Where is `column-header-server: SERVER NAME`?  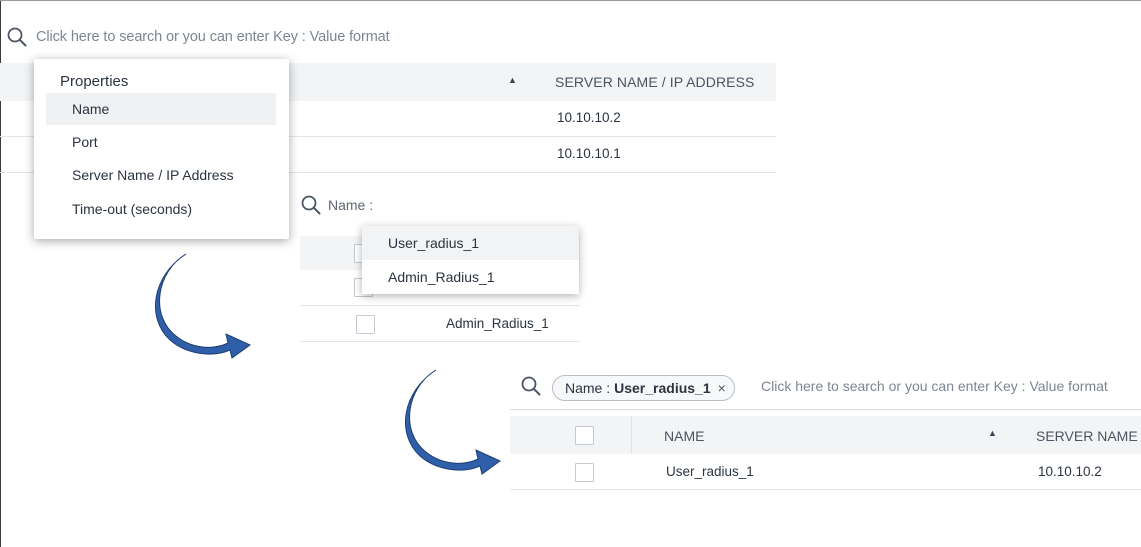 column-header-server: SERVER NAME is located at coordinates (1087, 436).